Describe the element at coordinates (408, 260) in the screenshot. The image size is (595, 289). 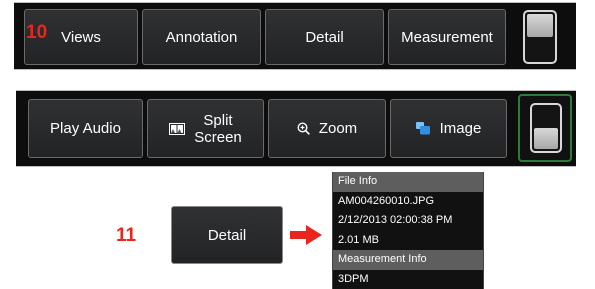
I see `info-section-header: Measurement Info` at that location.